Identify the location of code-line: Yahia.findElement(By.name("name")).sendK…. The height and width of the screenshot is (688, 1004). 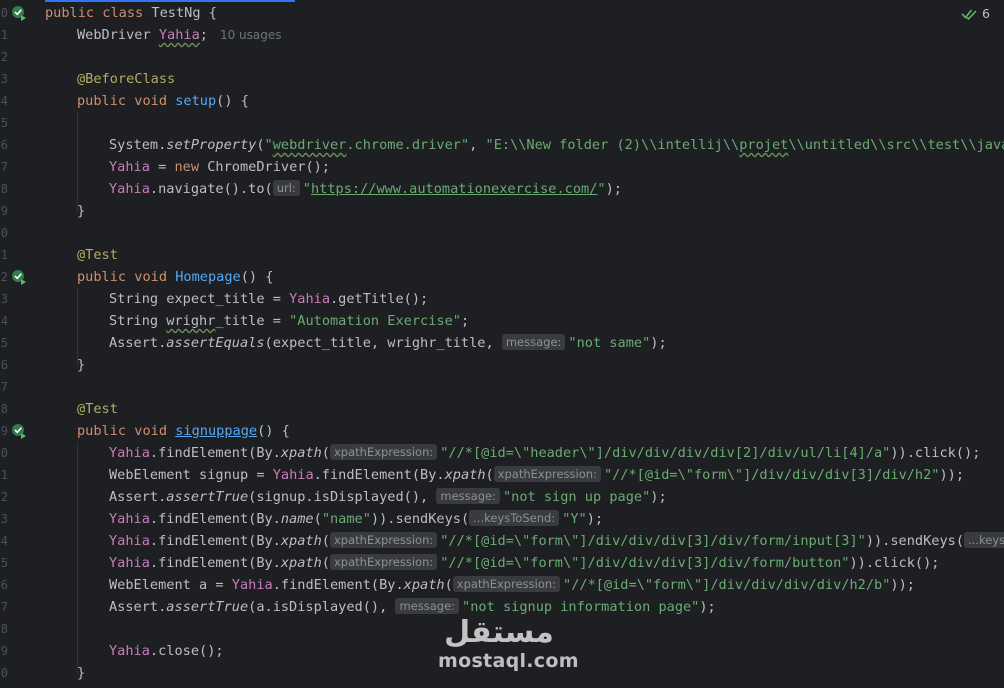
(356, 518).